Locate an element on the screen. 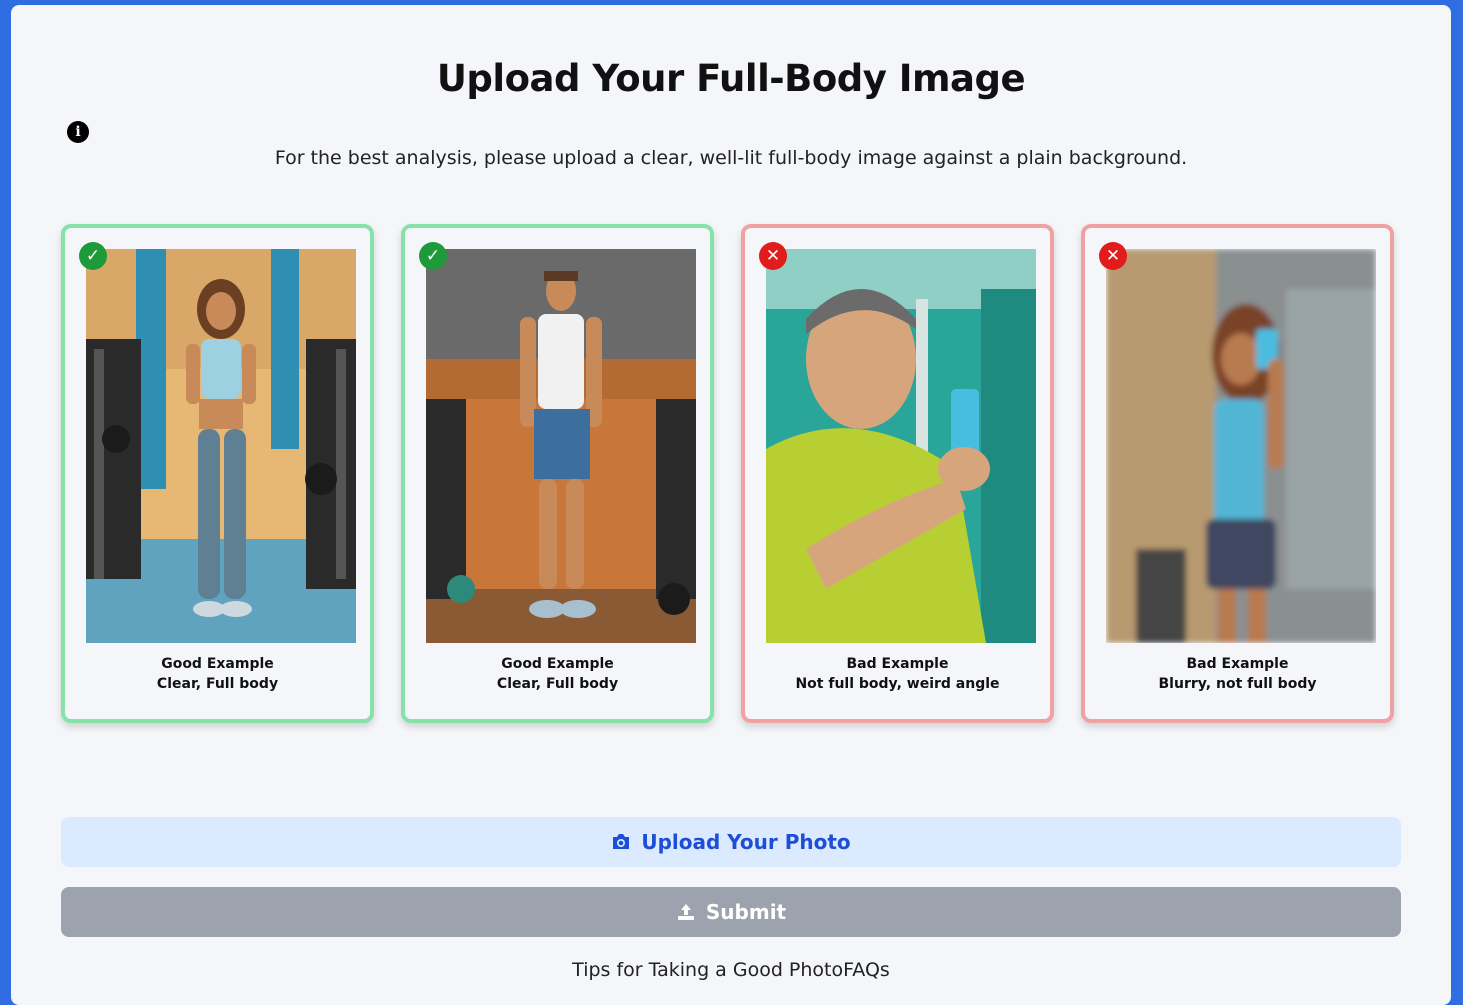 The image size is (1463, 1005). example-image-good-woman-gym is located at coordinates (221, 446).